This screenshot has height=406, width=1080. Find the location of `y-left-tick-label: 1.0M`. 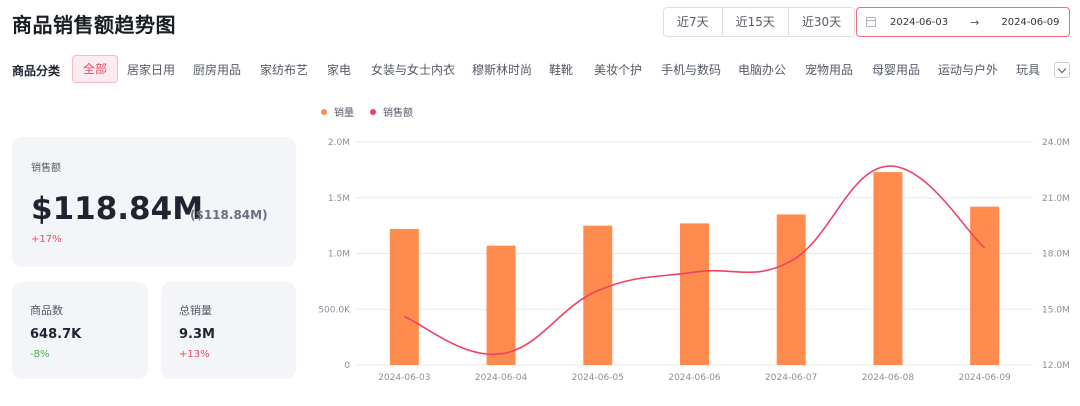

y-left-tick-label: 1.0M is located at coordinates (339, 255).